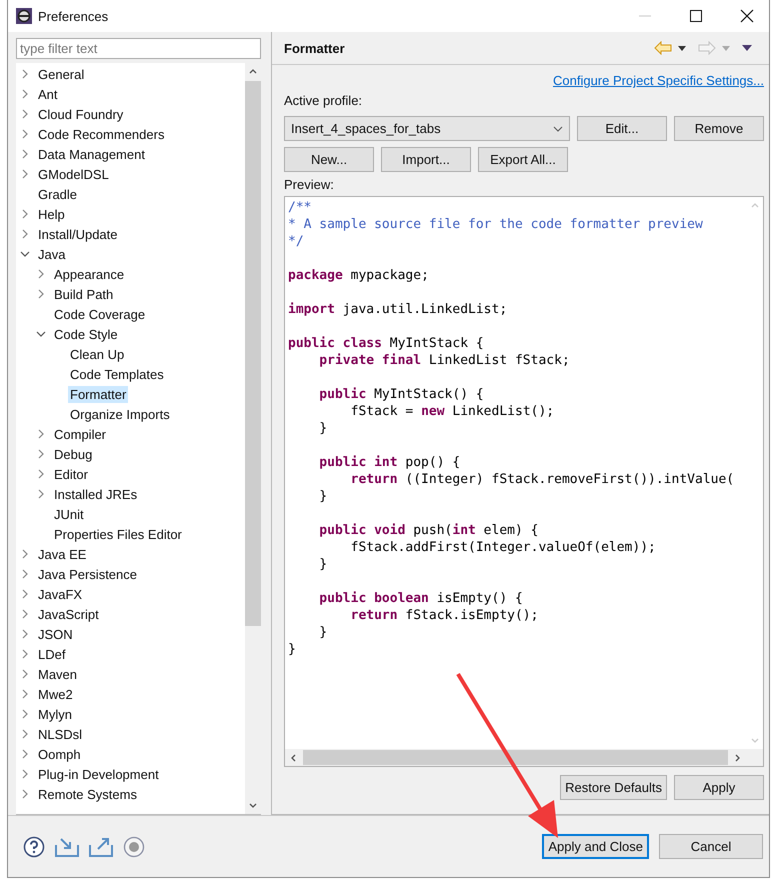 The image size is (777, 880). I want to click on view-menu-icon, so click(747, 48).